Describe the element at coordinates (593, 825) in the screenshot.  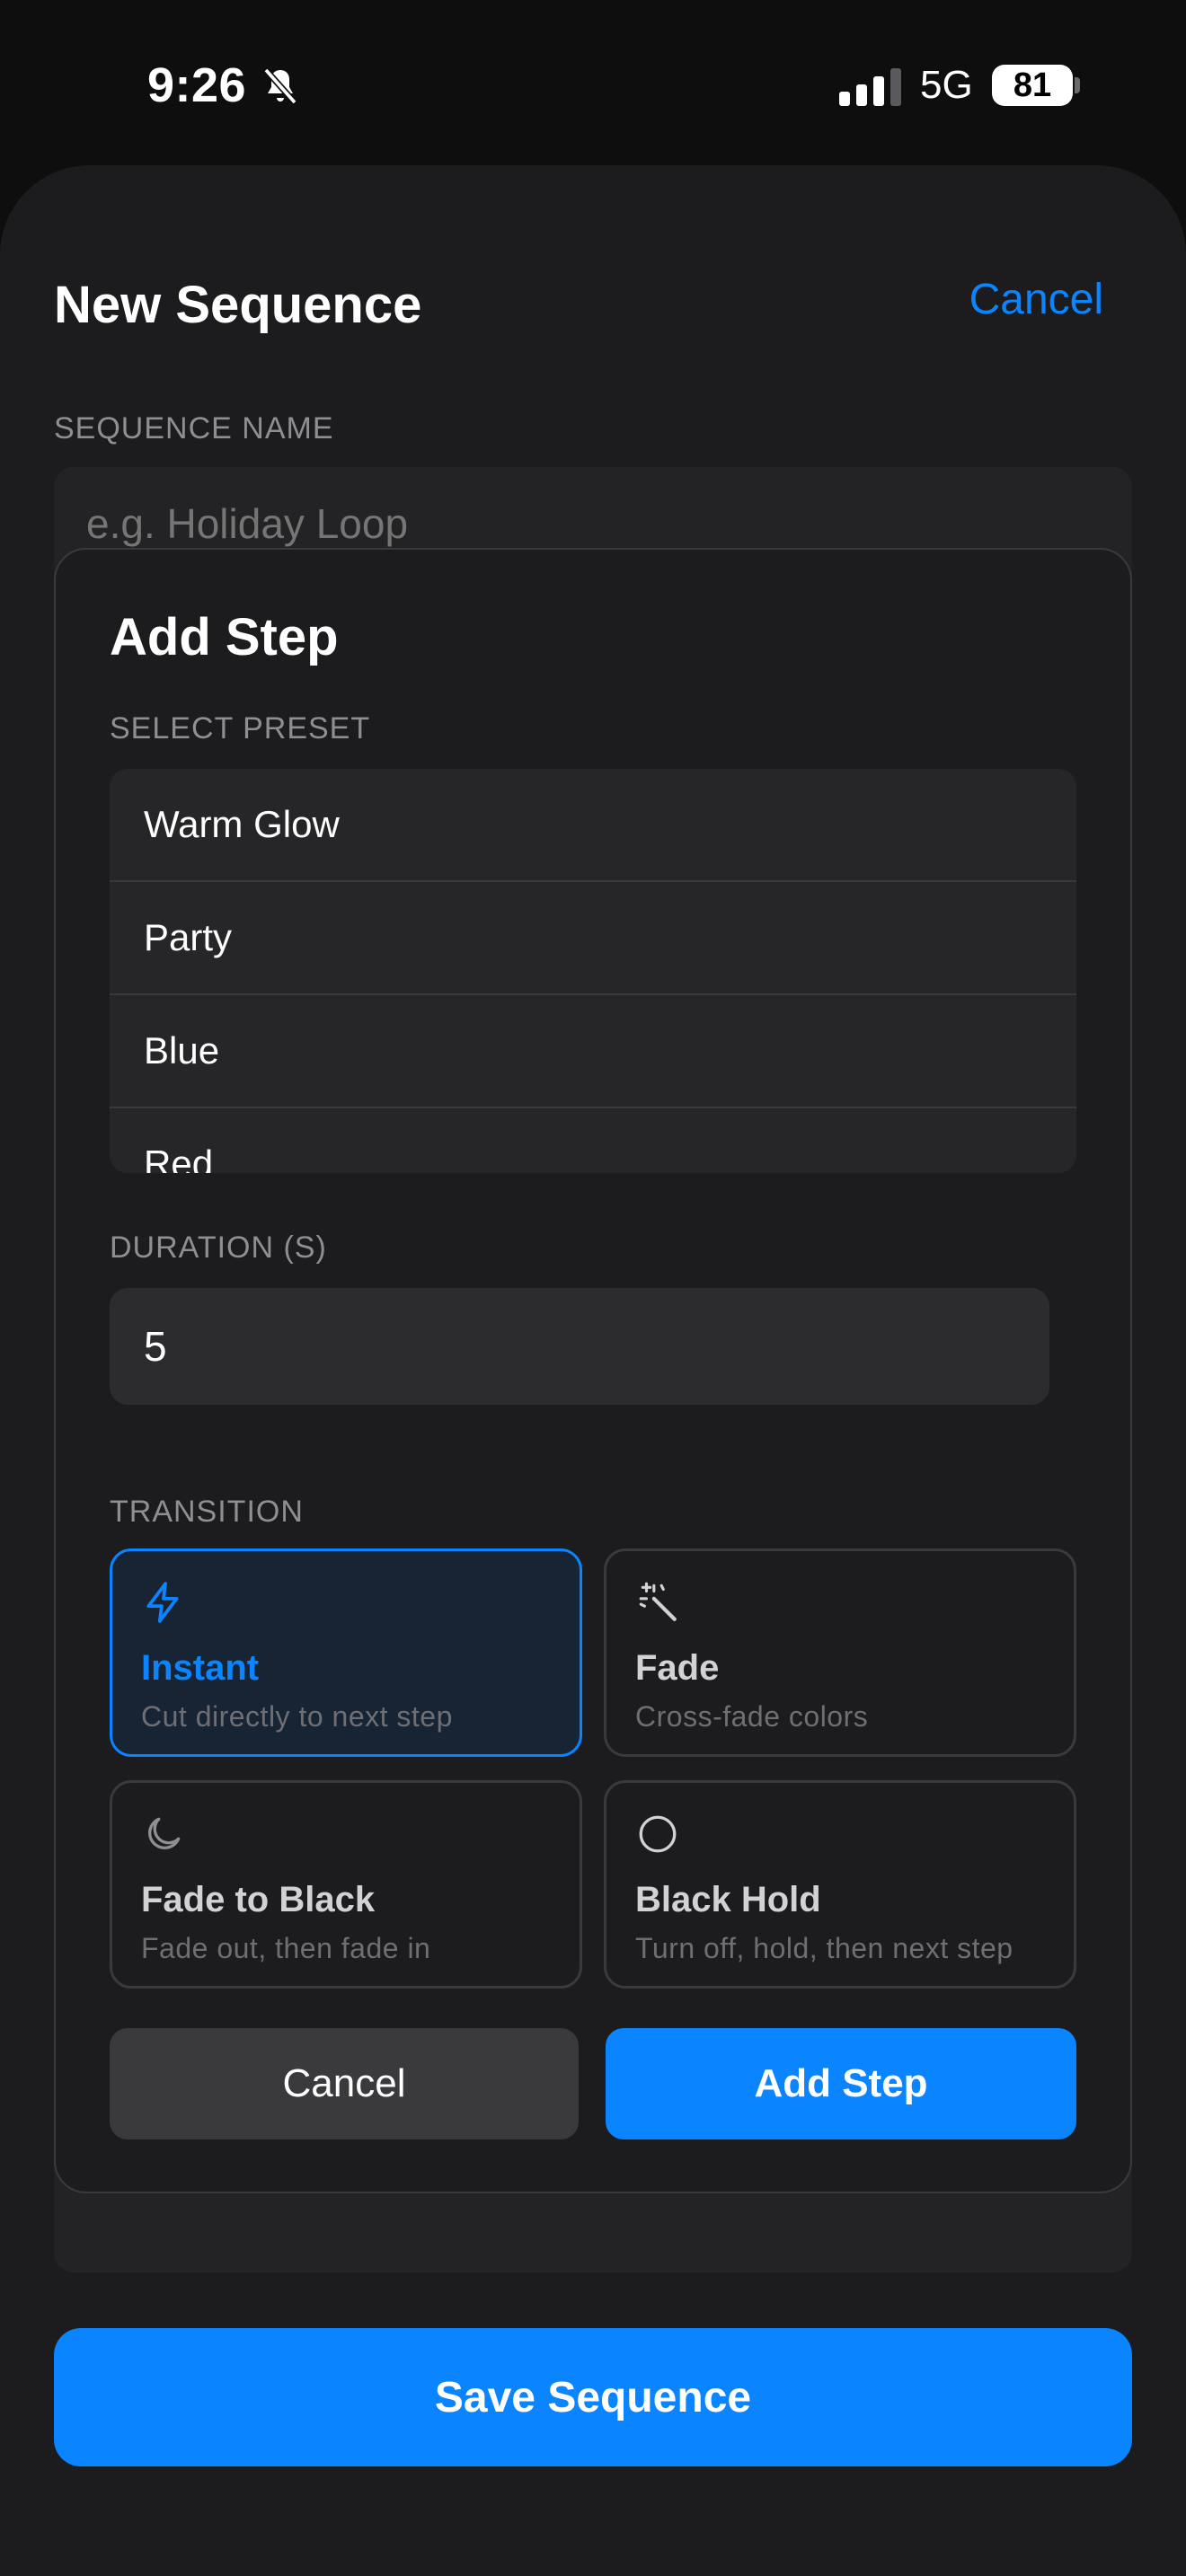
I see `preset-item: Warm Glow` at that location.